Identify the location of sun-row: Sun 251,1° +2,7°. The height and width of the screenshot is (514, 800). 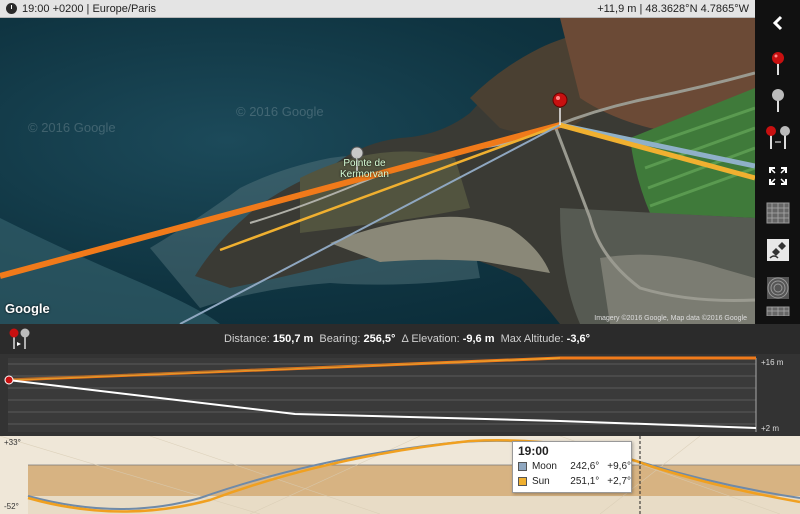
(572, 481).